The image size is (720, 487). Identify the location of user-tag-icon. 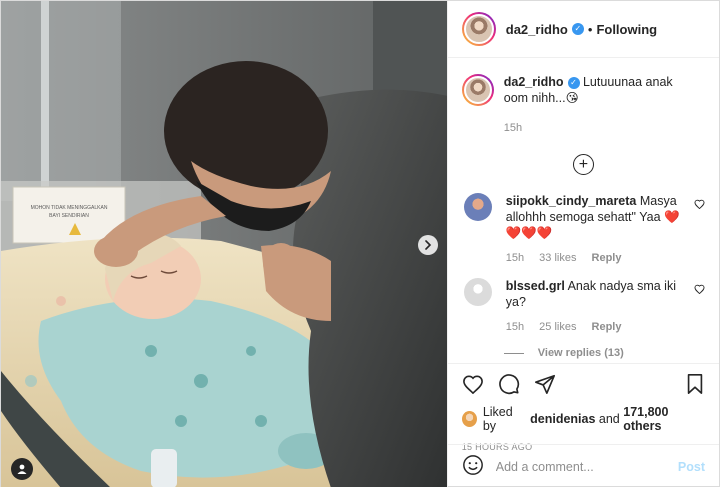
(22, 469).